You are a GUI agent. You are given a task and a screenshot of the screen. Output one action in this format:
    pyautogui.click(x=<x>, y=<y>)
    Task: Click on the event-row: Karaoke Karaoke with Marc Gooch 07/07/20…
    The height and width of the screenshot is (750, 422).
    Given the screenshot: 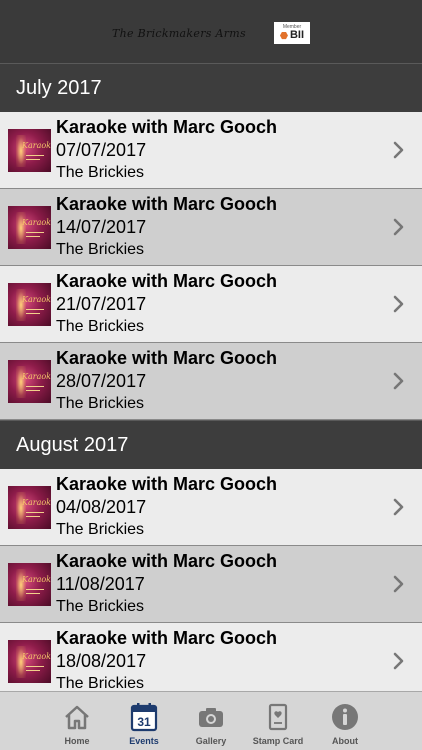 What is the action you would take?
    pyautogui.click(x=211, y=150)
    